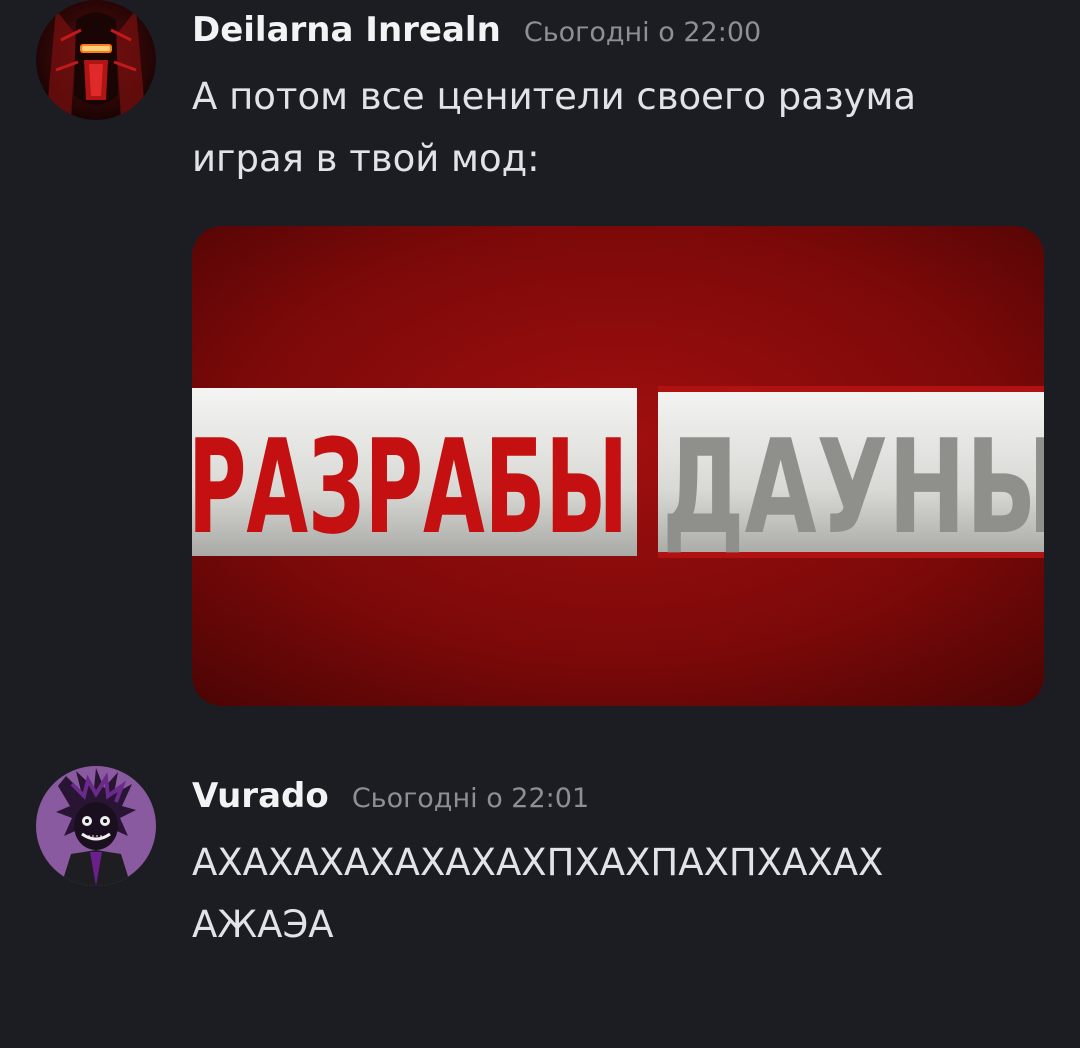 The height and width of the screenshot is (1048, 1080). Describe the element at coordinates (622, 894) in the screenshot. I see `message-text: АХАХАХАХАХАХАХПХАХПАХПХАХАХ АЖАЭА` at that location.